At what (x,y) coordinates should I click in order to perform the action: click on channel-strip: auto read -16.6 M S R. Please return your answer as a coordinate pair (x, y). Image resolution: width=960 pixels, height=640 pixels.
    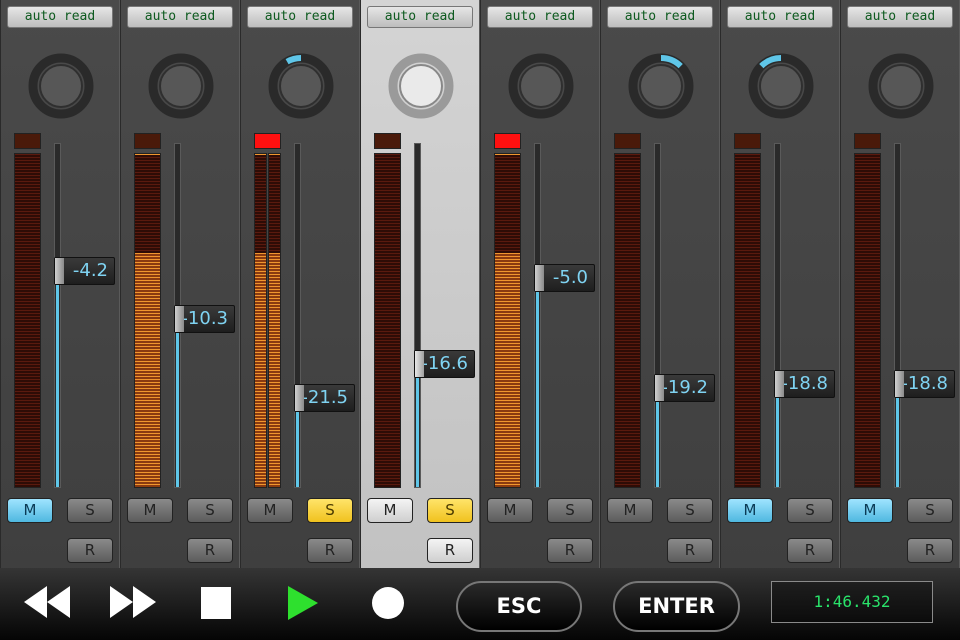
    Looking at the image, I should click on (420, 284).